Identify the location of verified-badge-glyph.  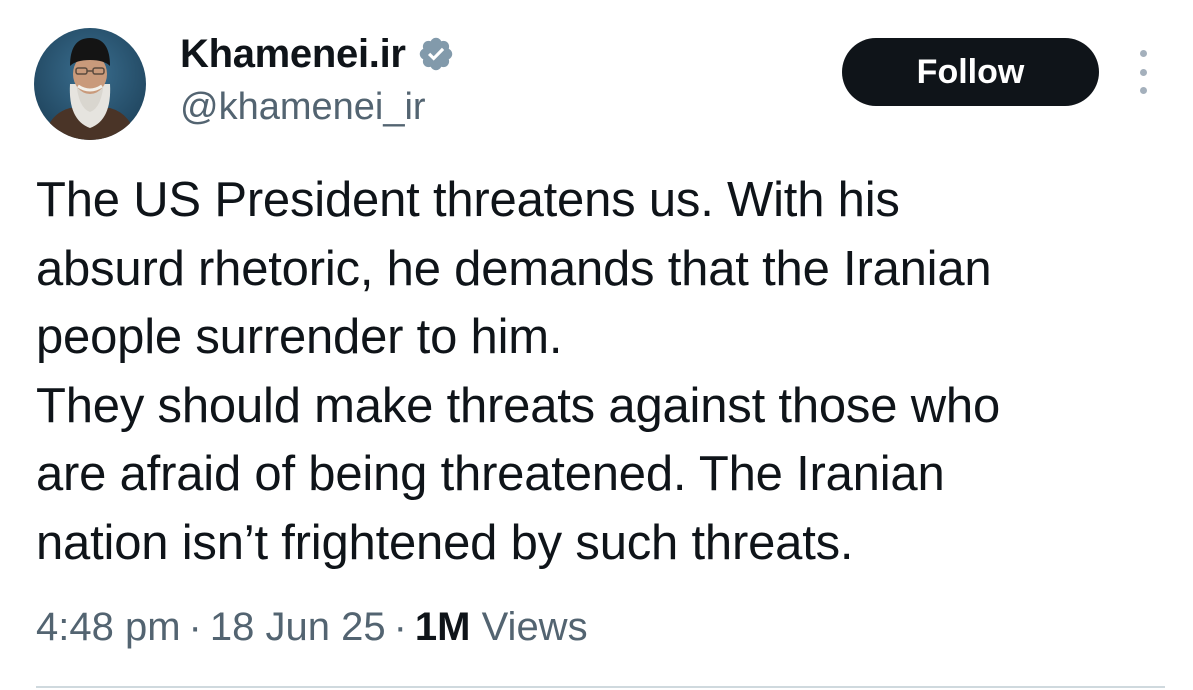
(435, 54).